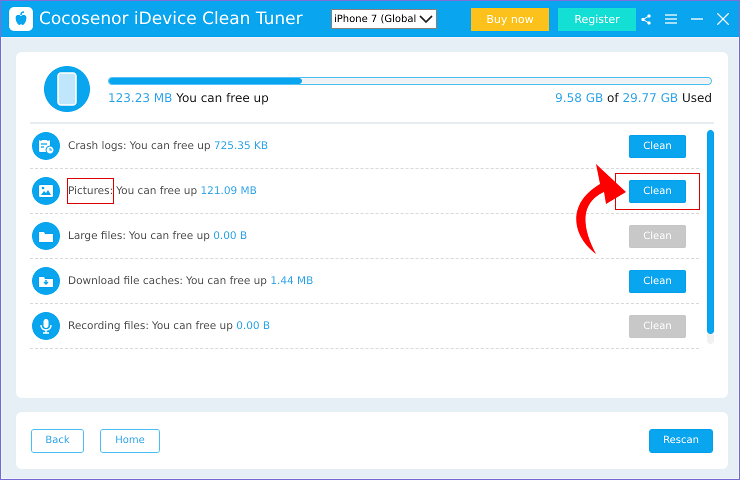 This screenshot has height=480, width=740. I want to click on storage-used: 9.58 GB of 29.77 GB Used, so click(633, 98).